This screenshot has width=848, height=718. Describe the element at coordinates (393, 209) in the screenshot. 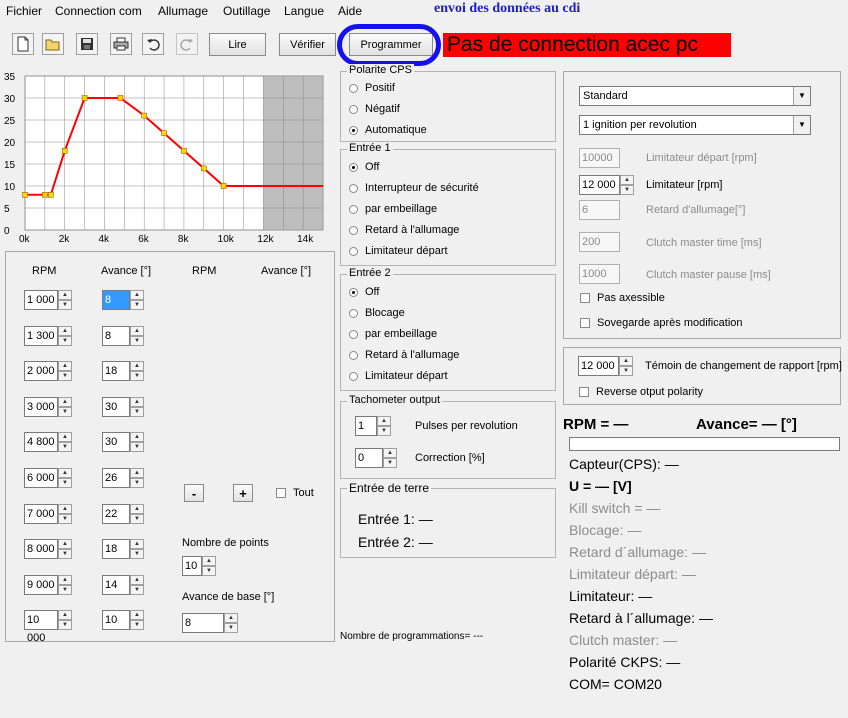

I see `entree1-option: par embeillage` at that location.